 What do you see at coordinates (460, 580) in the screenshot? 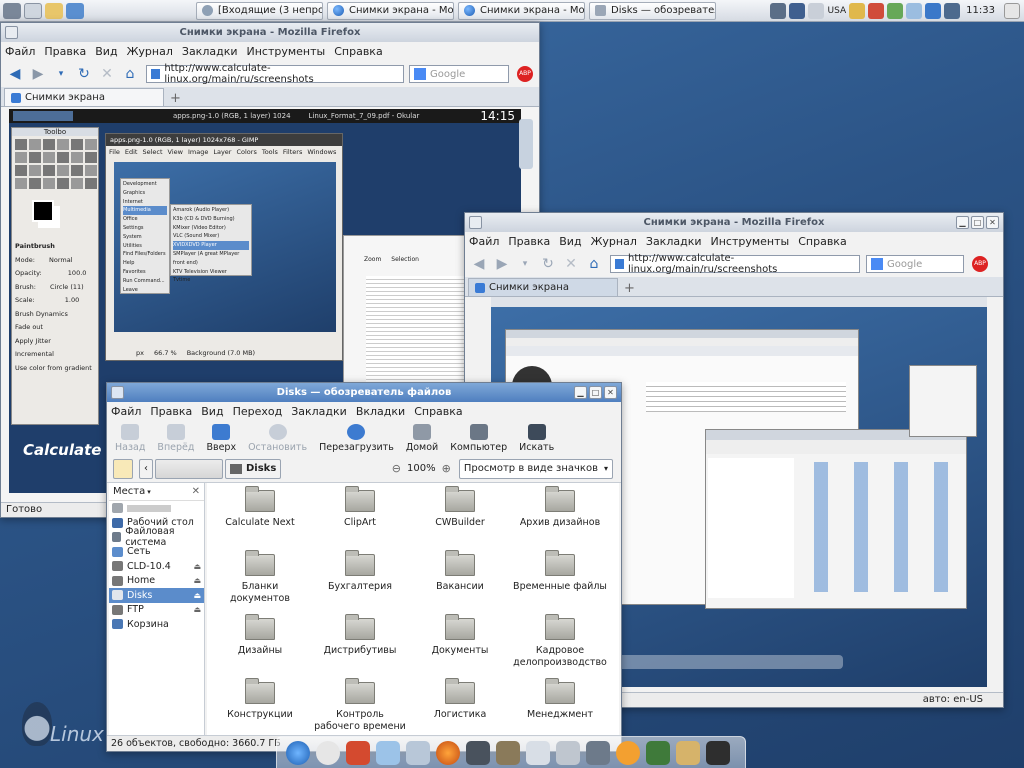
I see `folder-item: Вакансии` at bounding box center [460, 580].